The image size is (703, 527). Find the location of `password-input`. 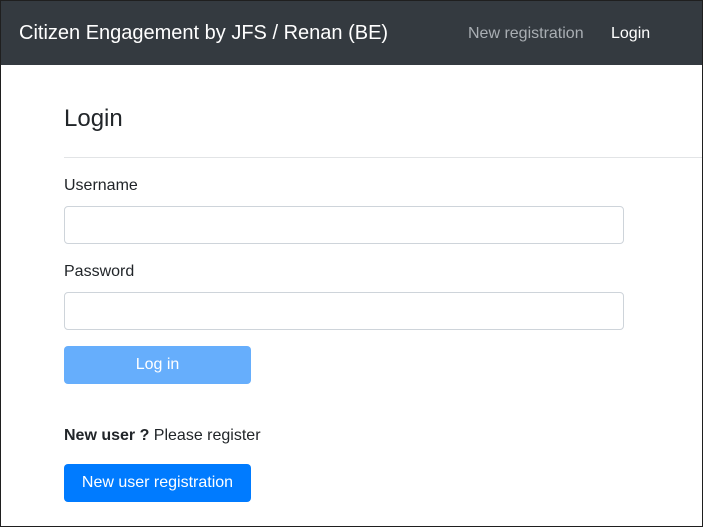

password-input is located at coordinates (344, 311).